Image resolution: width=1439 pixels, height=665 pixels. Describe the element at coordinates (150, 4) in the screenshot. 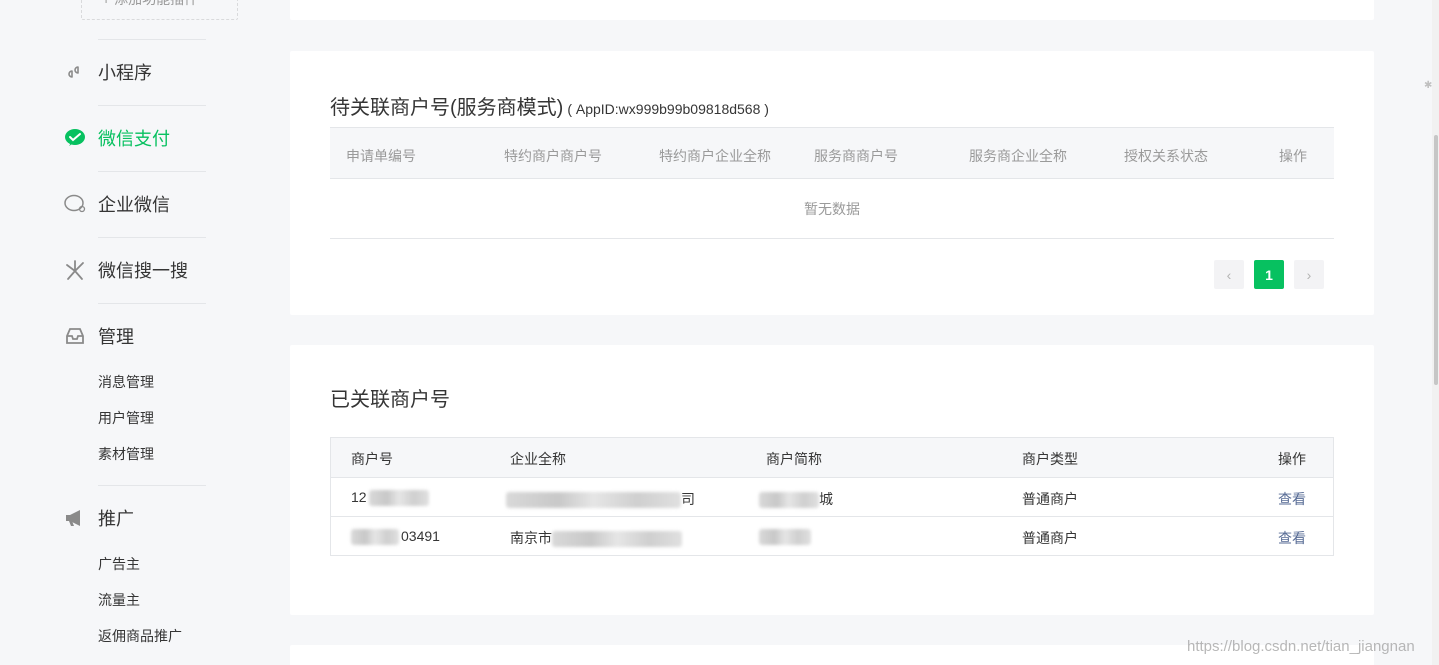

I see `add-plugin-label: + 添加功能插件` at that location.